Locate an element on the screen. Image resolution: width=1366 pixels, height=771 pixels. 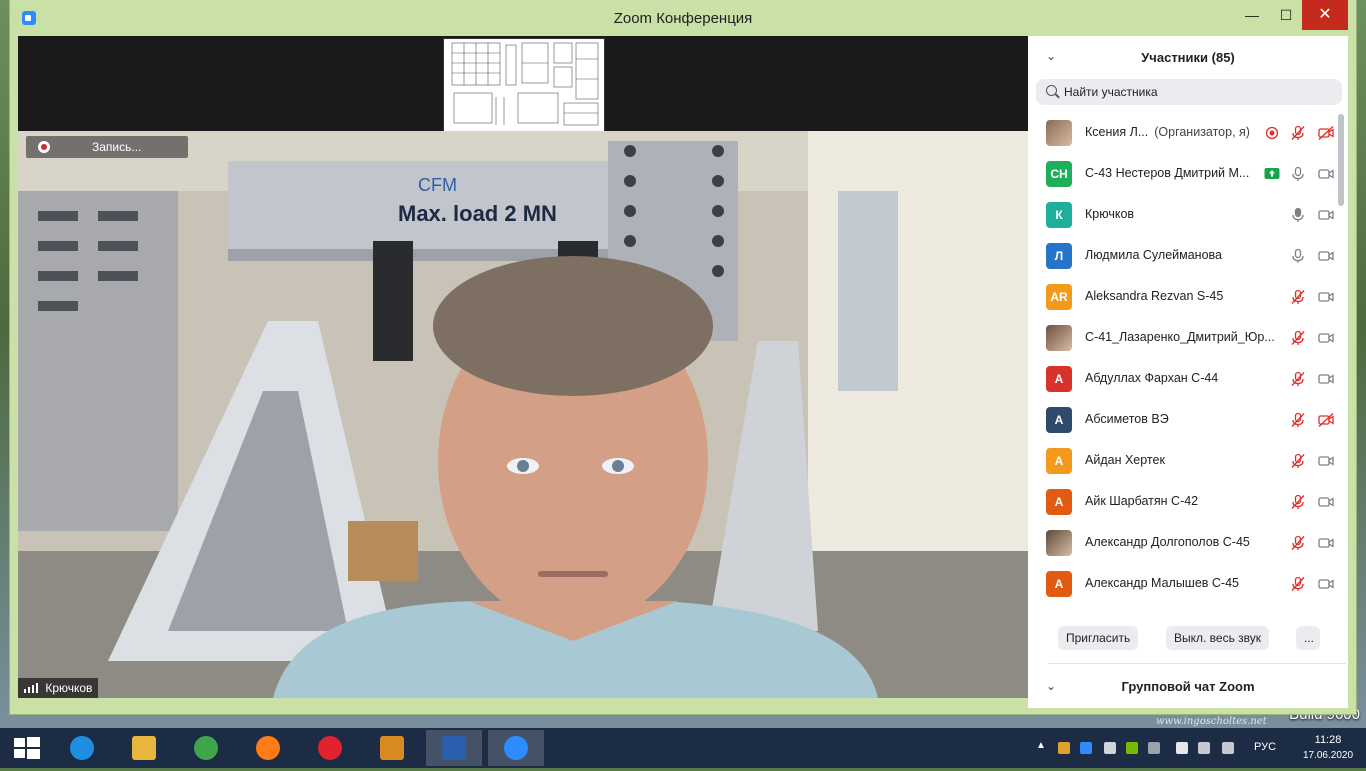
panel-divider is located at coordinates (1197, 663).